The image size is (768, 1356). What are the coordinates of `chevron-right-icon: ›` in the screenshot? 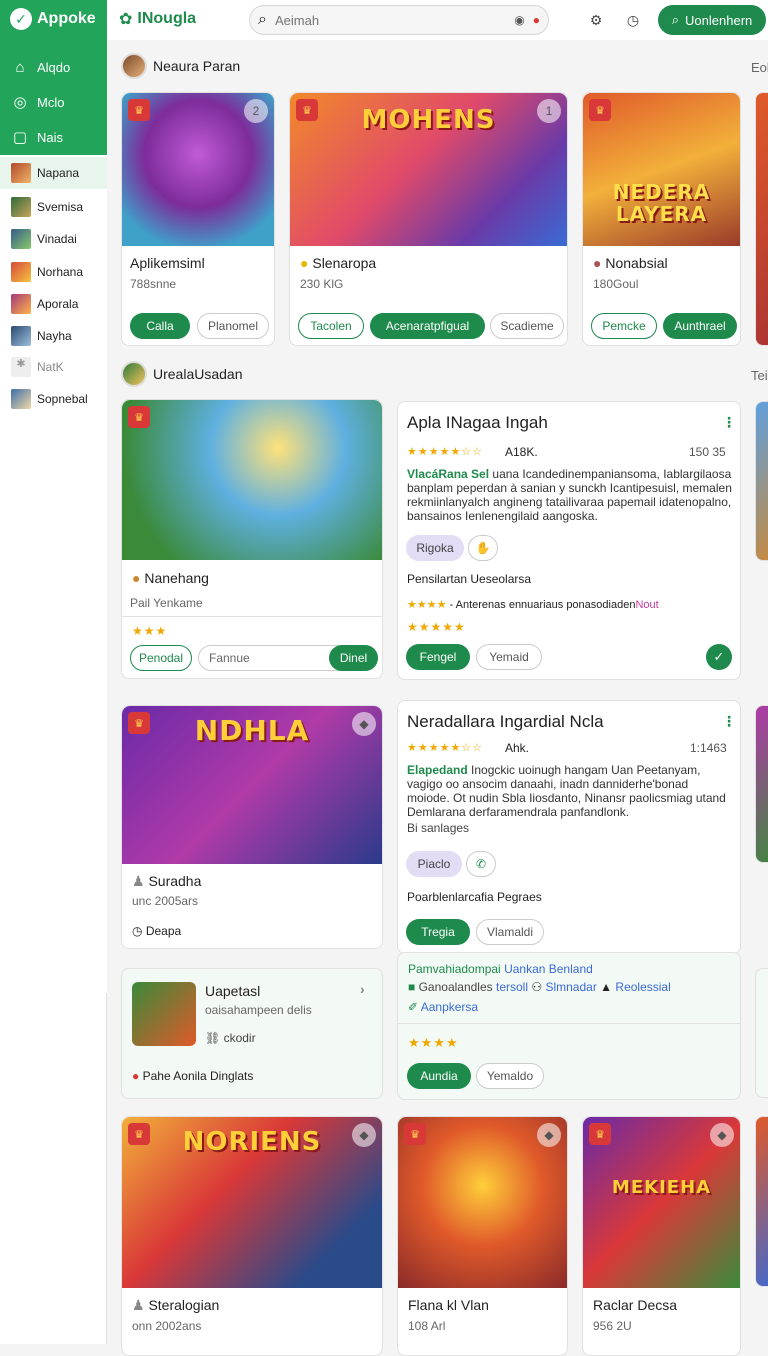 It's located at (362, 989).